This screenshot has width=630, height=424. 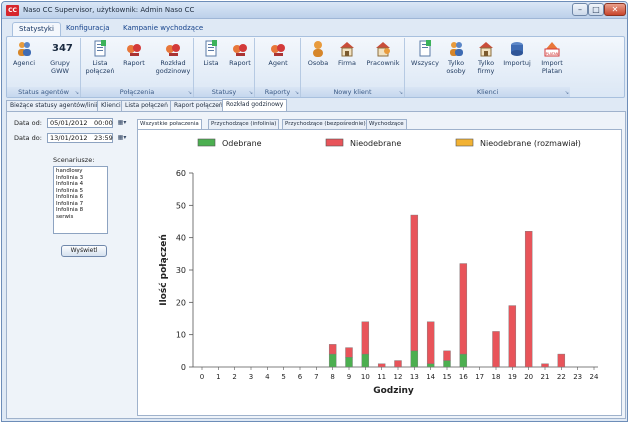 What do you see at coordinates (211, 53) in the screenshot?
I see `status-list-button: Lista` at bounding box center [211, 53].